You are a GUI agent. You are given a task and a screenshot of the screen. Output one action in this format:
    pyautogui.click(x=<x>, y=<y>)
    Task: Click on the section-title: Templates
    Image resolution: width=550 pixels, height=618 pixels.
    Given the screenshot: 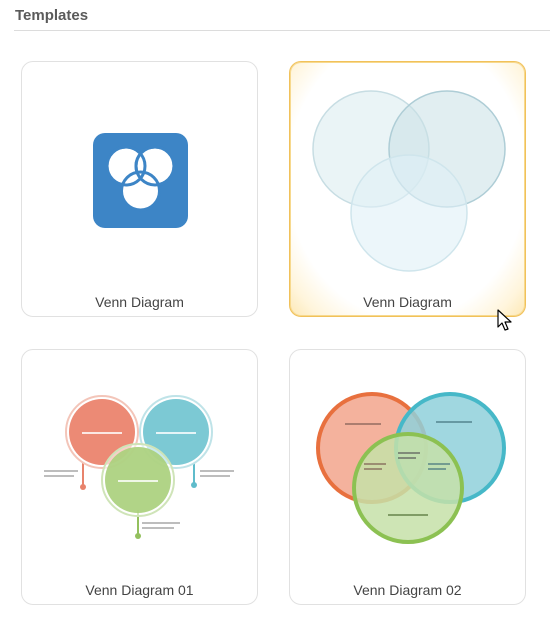 What is the action you would take?
    pyautogui.click(x=52, y=15)
    